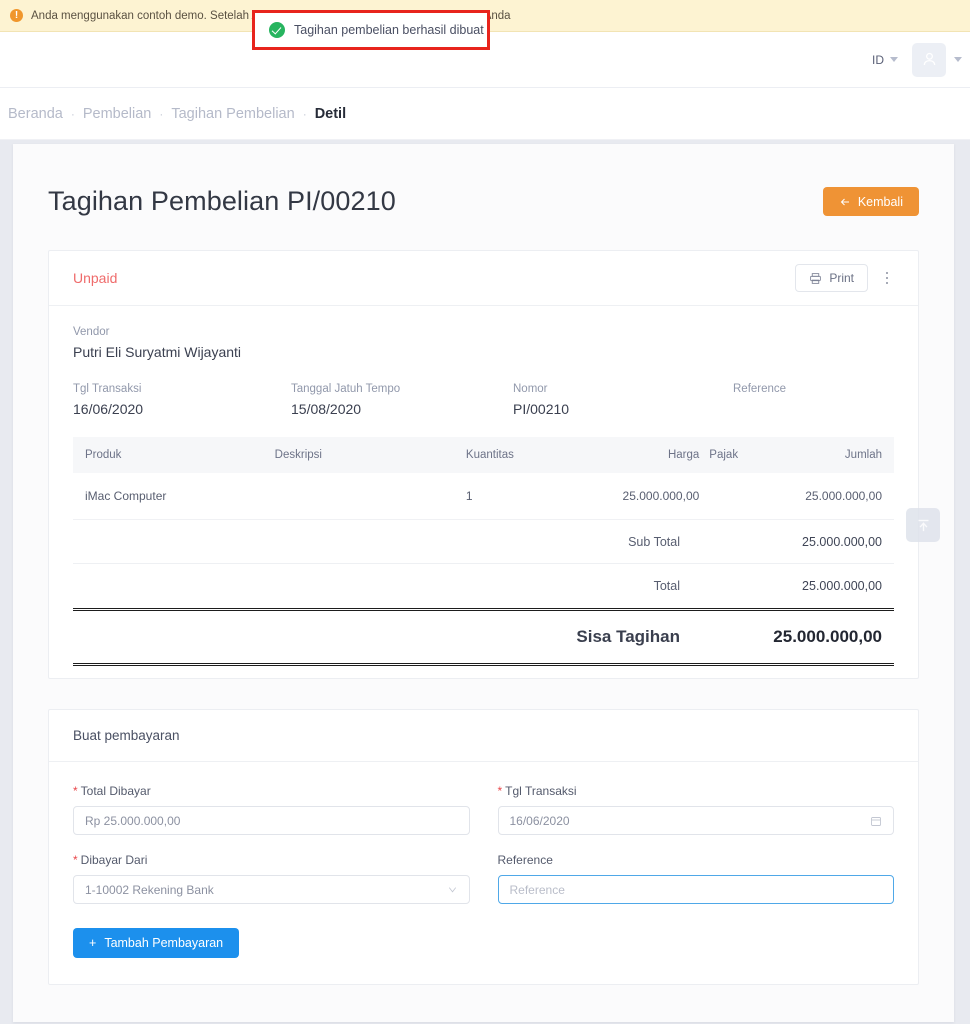 The image size is (970, 1024). I want to click on breadcrumb-item-pembelian: Pembelian, so click(117, 114).